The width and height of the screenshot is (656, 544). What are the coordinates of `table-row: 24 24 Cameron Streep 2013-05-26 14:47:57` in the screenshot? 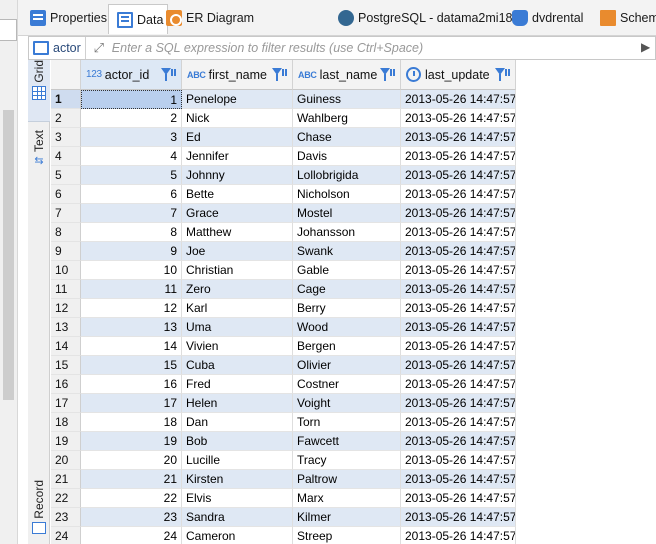 It's located at (353, 535).